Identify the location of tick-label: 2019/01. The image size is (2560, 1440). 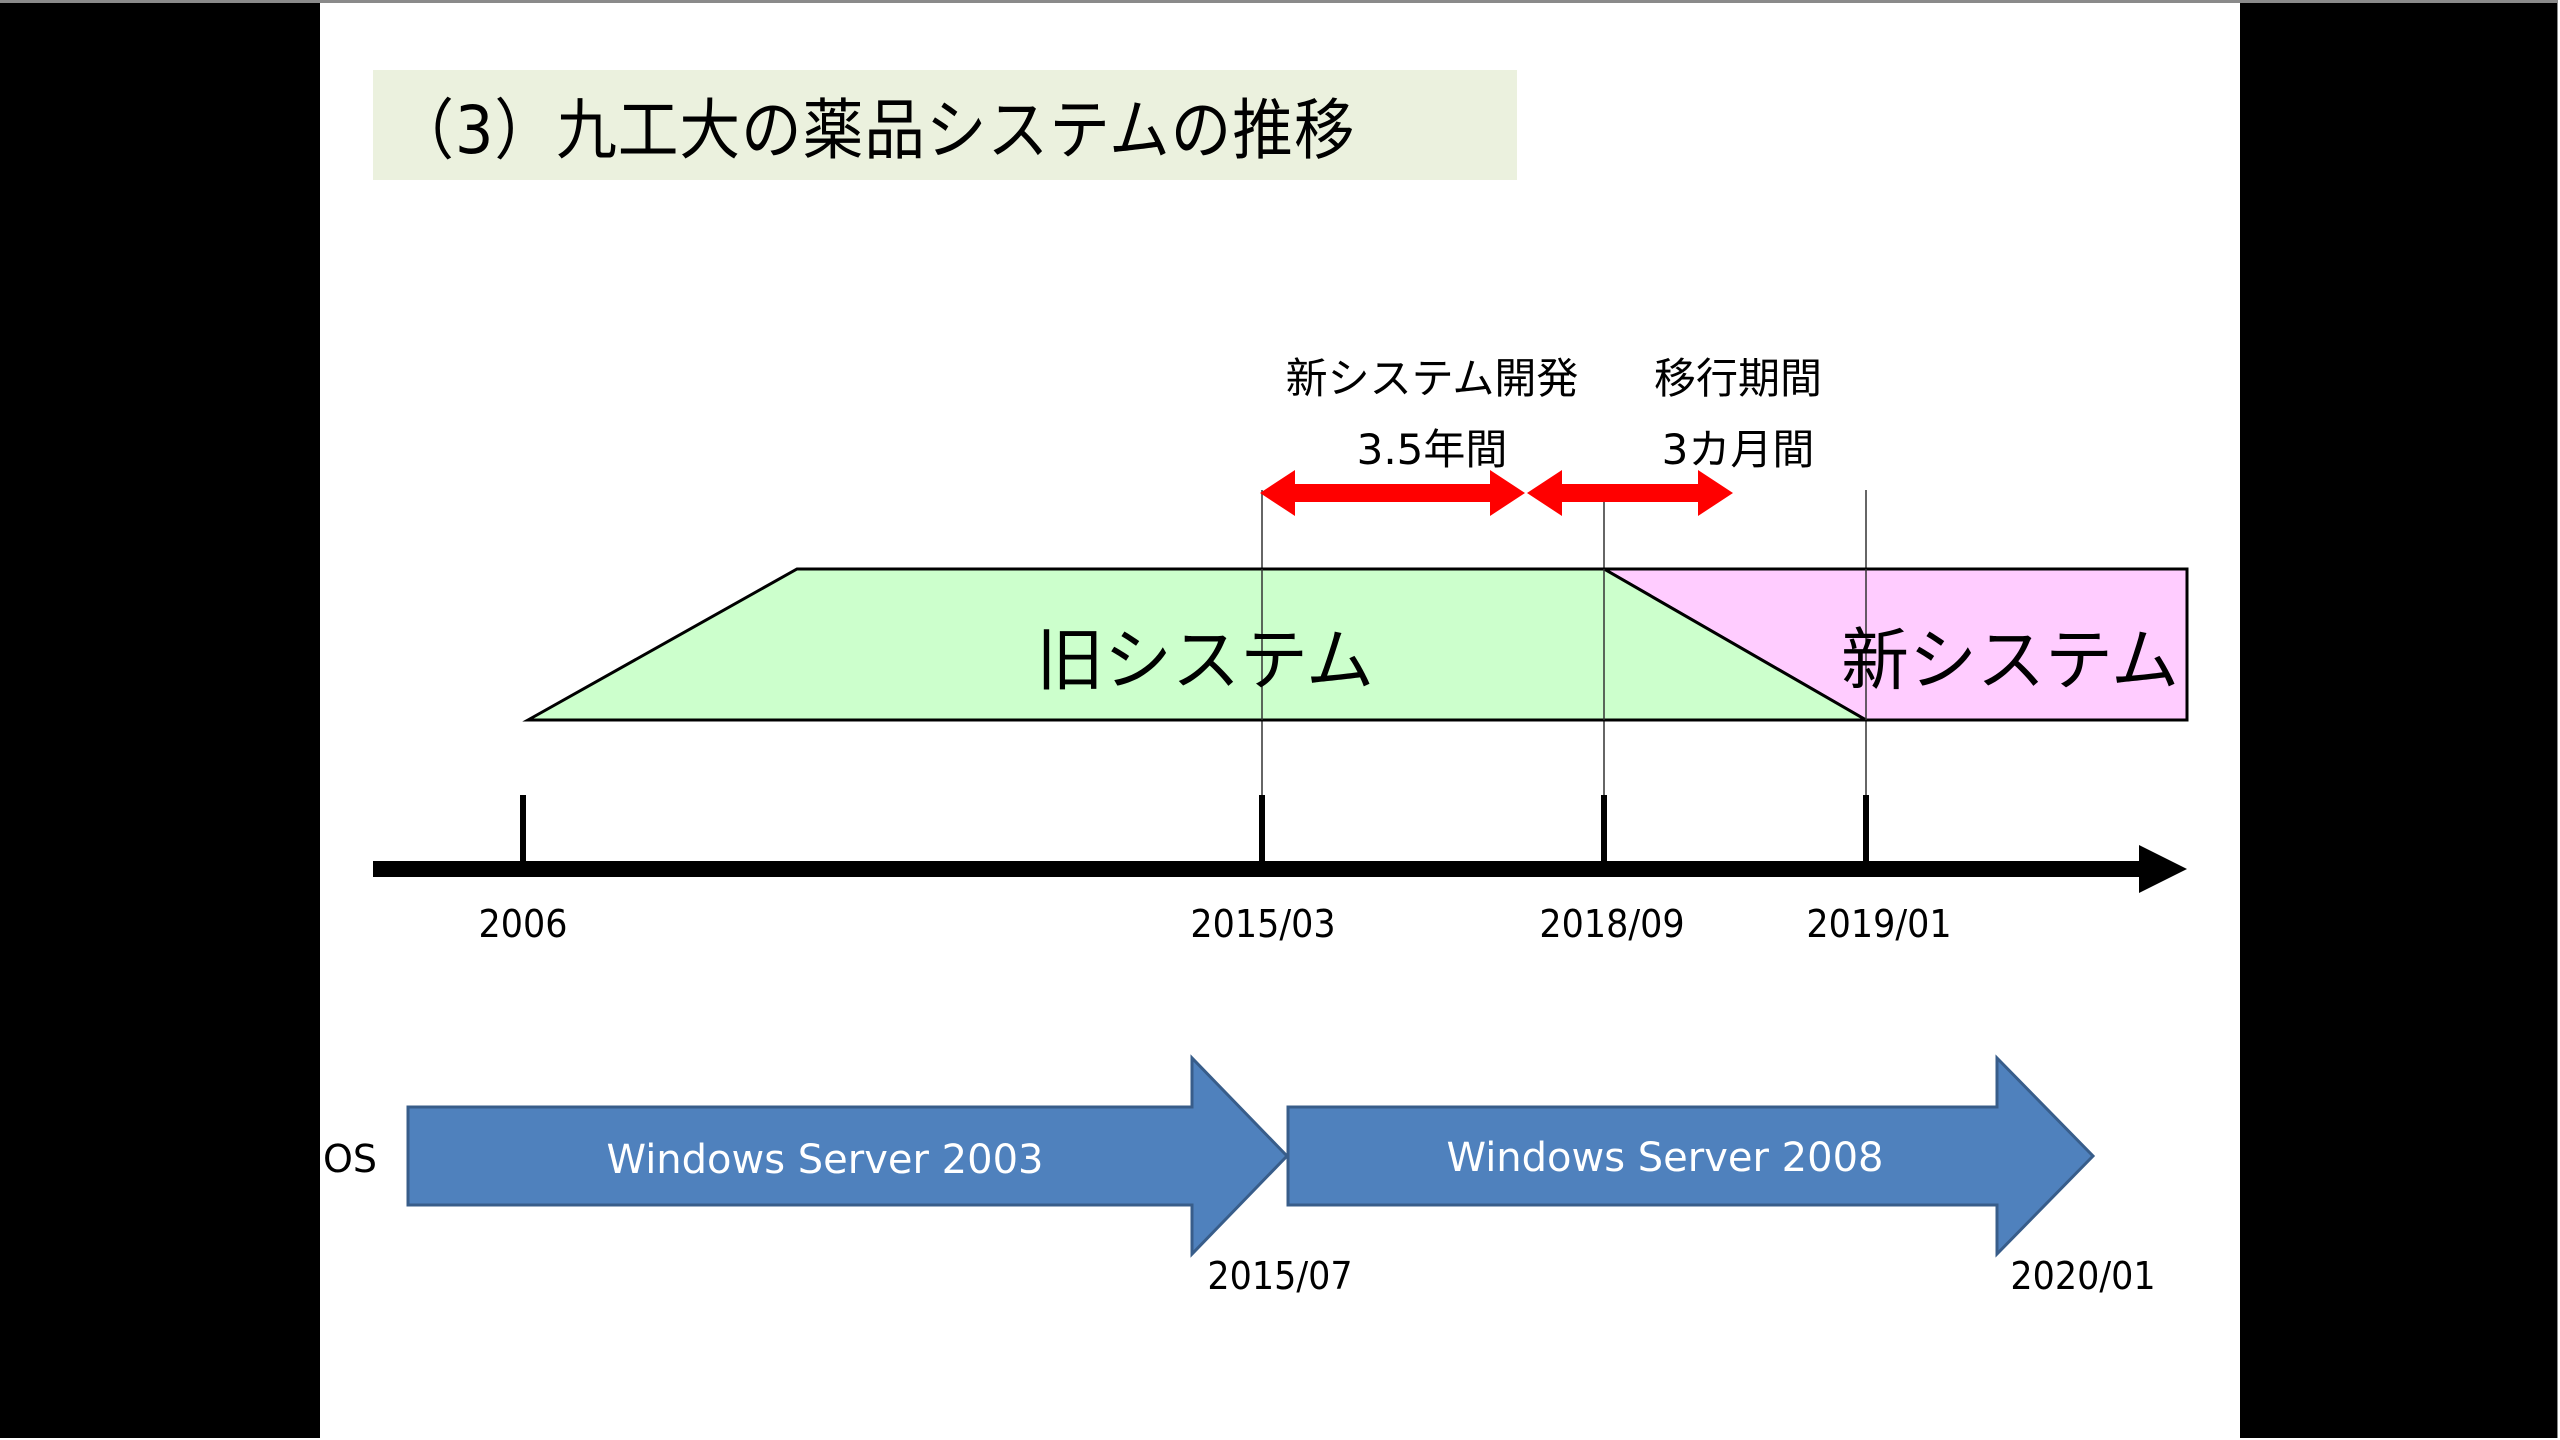
(1879, 924).